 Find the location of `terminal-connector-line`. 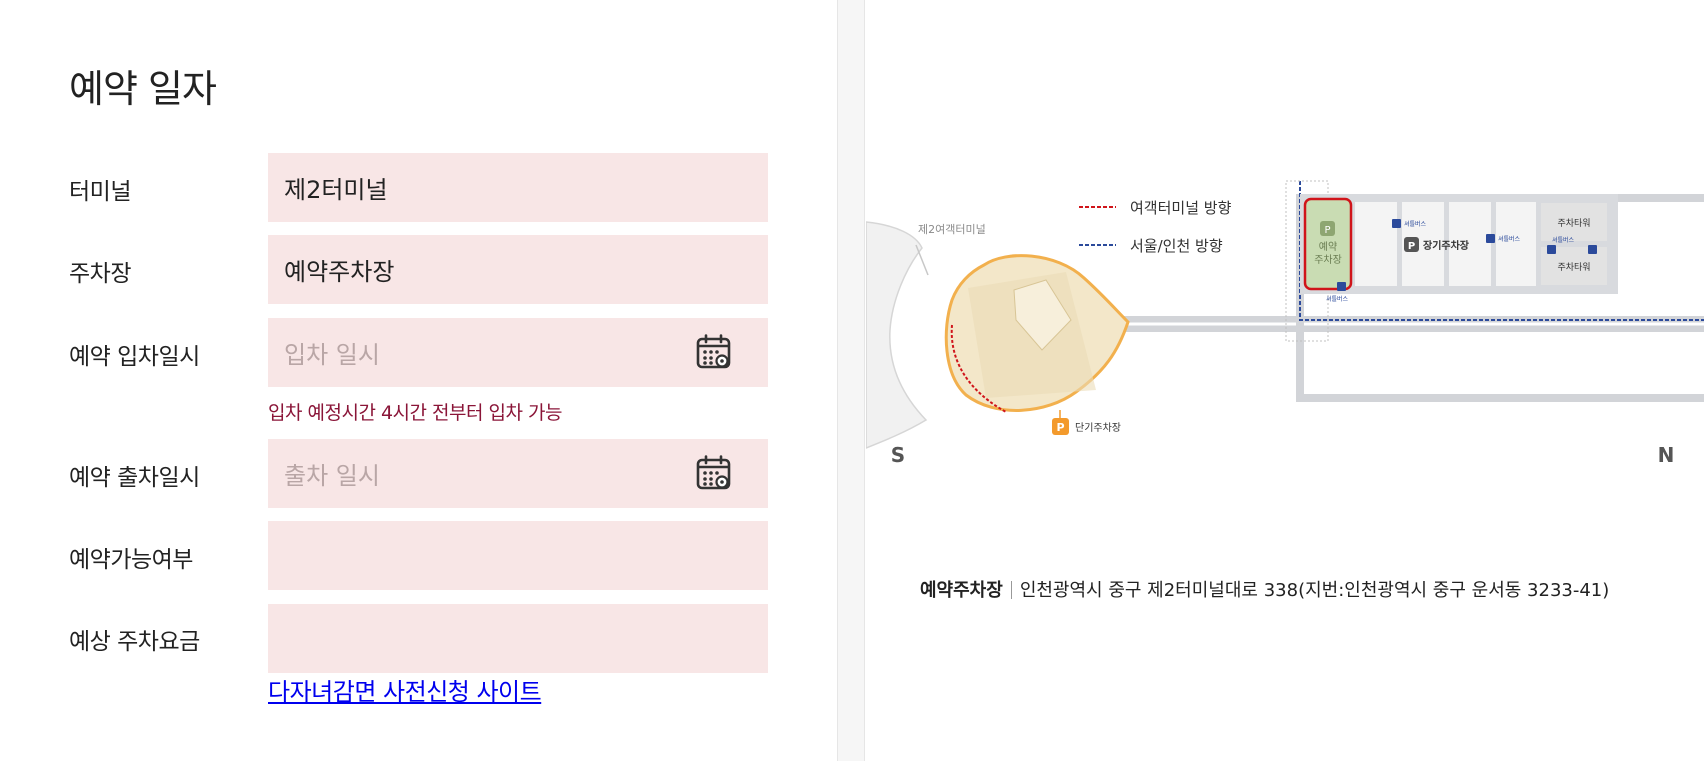

terminal-connector-line is located at coordinates (922, 260).